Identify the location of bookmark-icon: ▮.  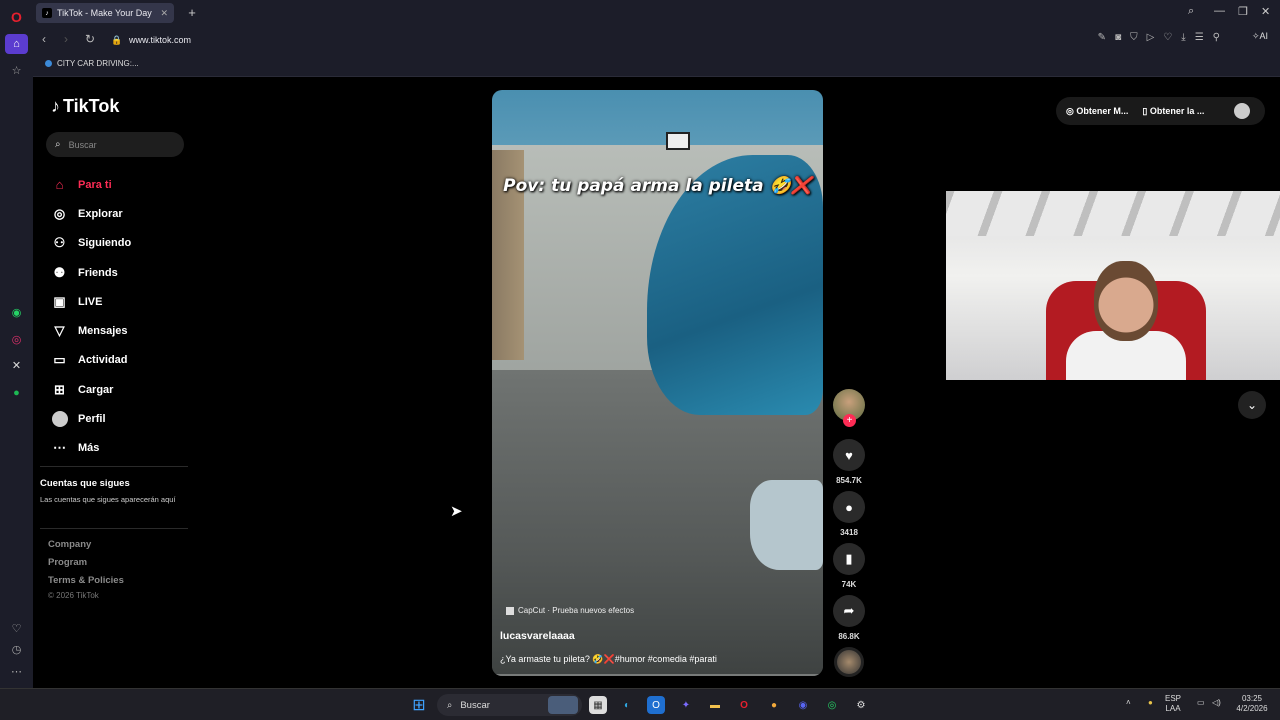
(849, 558).